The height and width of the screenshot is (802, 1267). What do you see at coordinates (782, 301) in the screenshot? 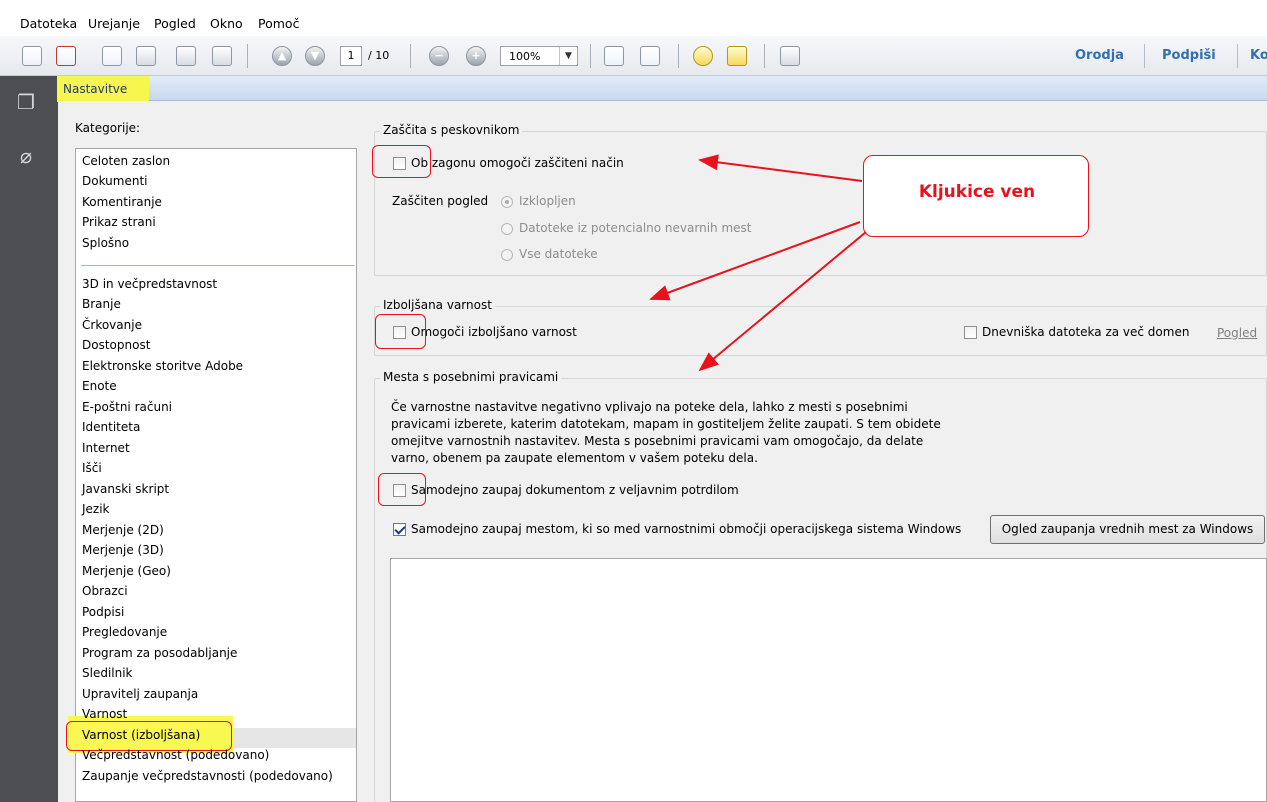
I see `arrow-to-privileged` at bounding box center [782, 301].